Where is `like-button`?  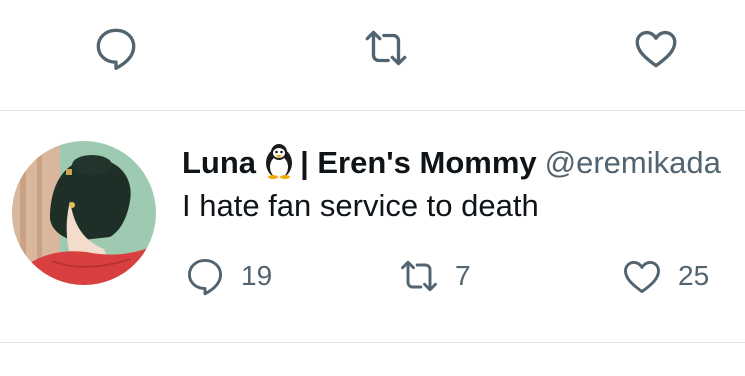 like-button is located at coordinates (656, 48).